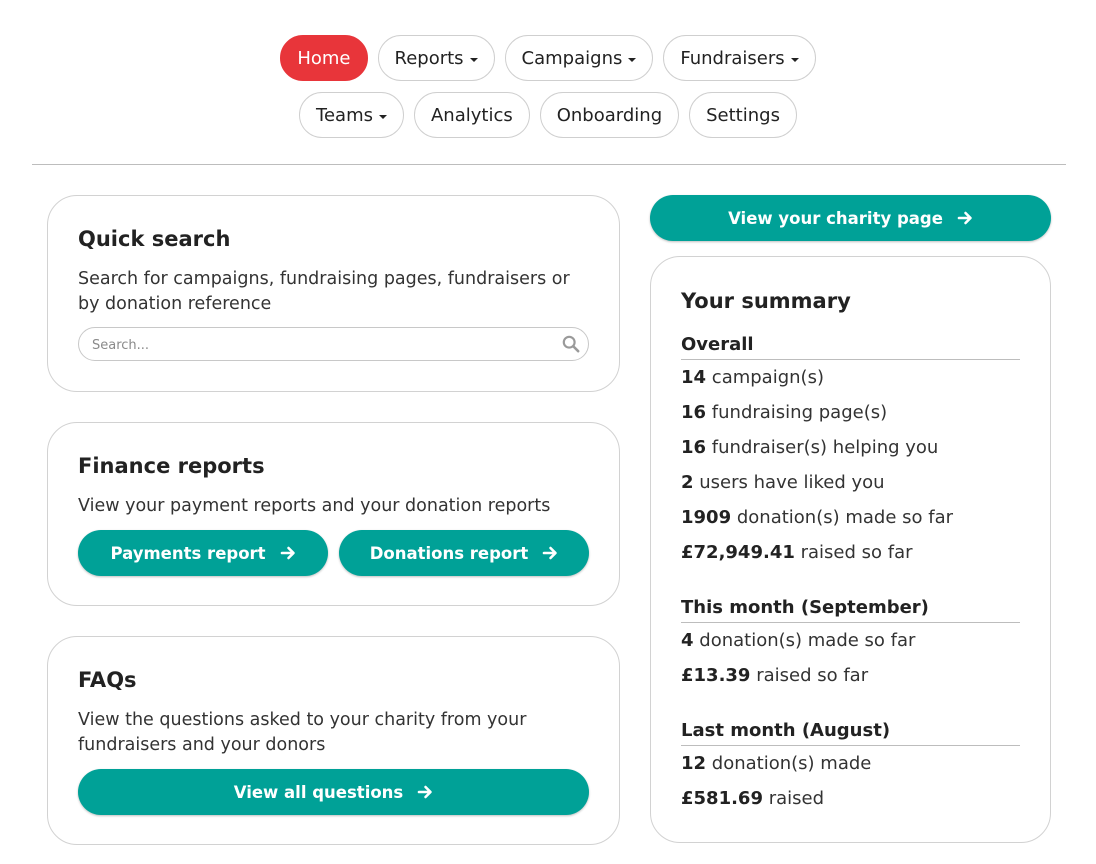  Describe the element at coordinates (571, 344) in the screenshot. I see `search-icon` at that location.